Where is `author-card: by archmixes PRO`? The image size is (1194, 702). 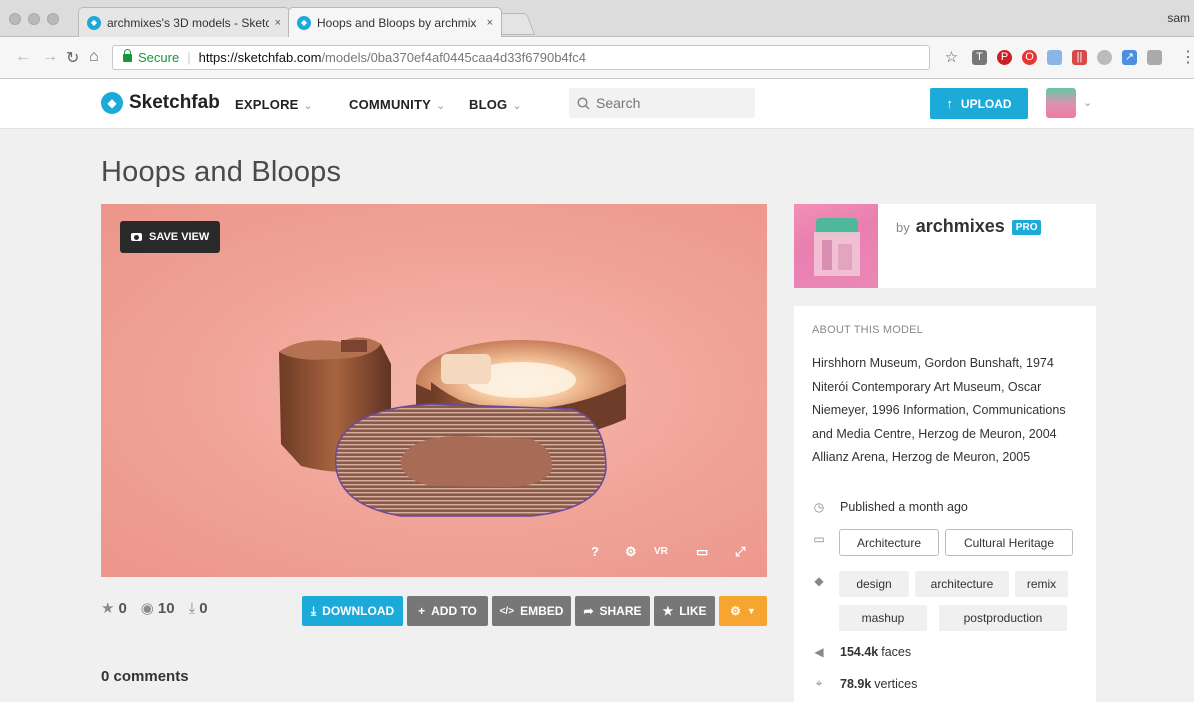
author-card: by archmixes PRO is located at coordinates (945, 246).